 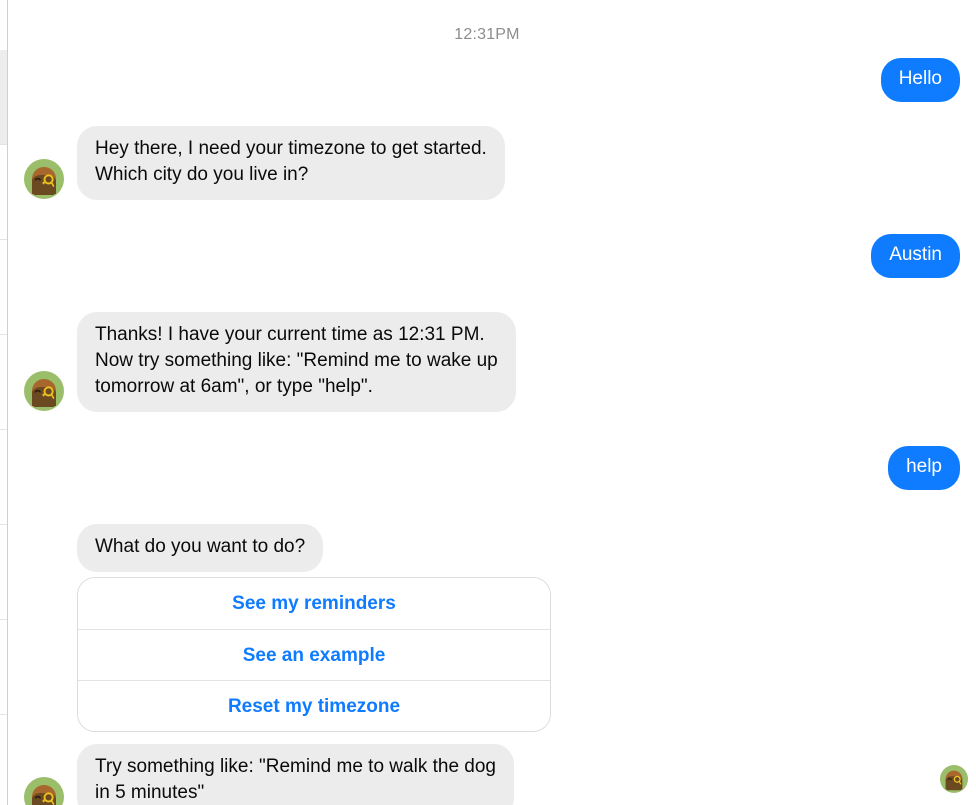 What do you see at coordinates (3, 97) in the screenshot?
I see `conversation-list-item-active` at bounding box center [3, 97].